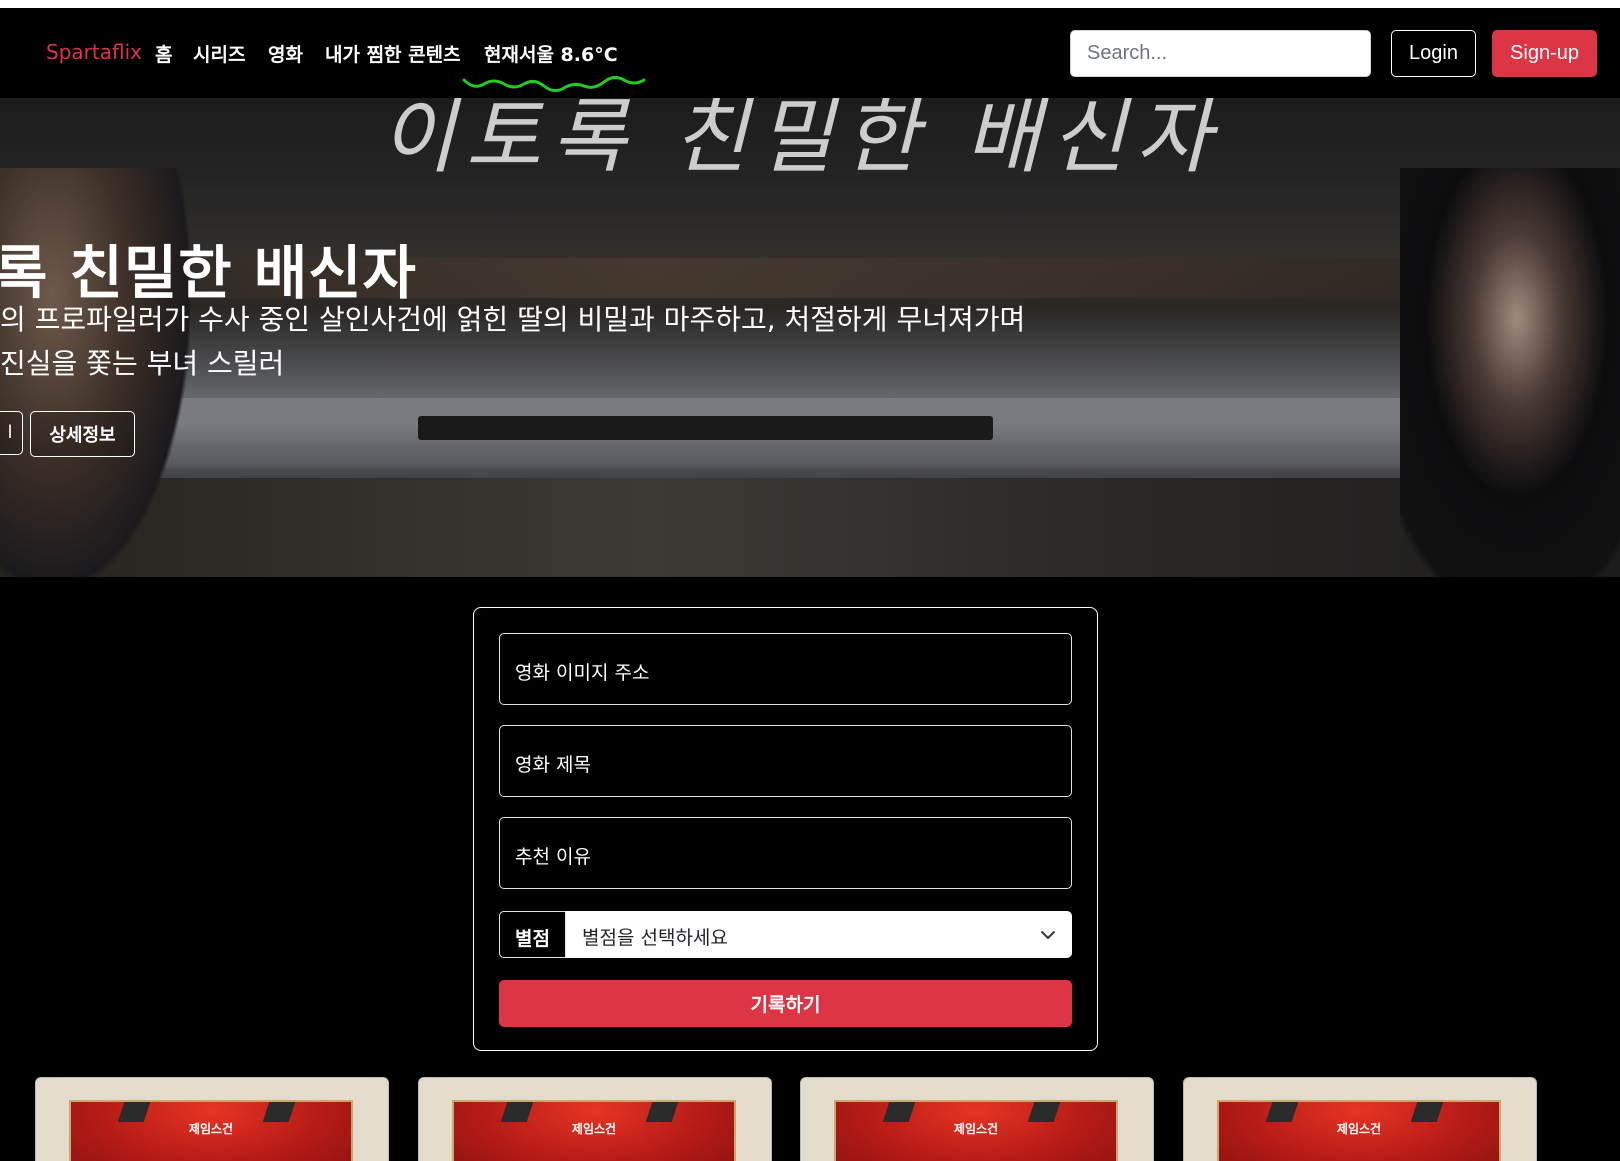  Describe the element at coordinates (532, 939) in the screenshot. I see `rating-label: 별점` at that location.